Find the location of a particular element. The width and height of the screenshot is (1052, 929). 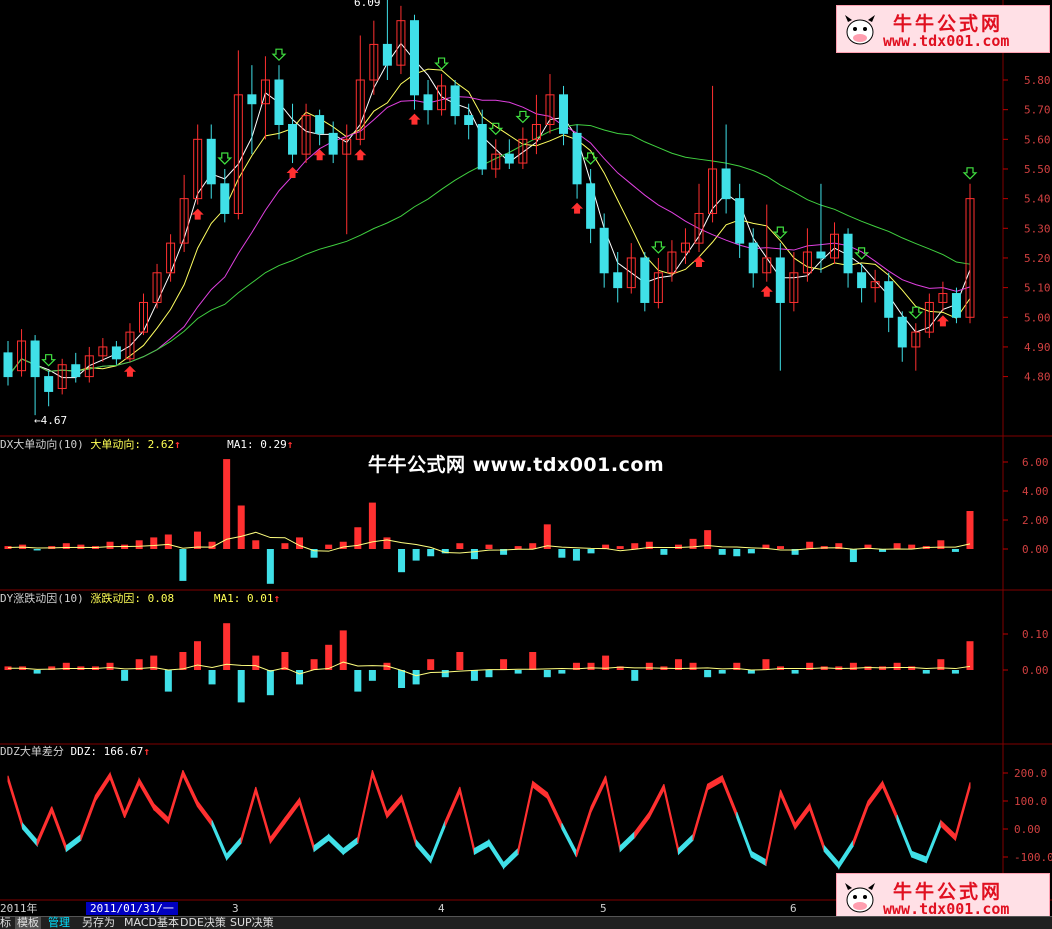

cow-icon is located at coordinates (860, 898).